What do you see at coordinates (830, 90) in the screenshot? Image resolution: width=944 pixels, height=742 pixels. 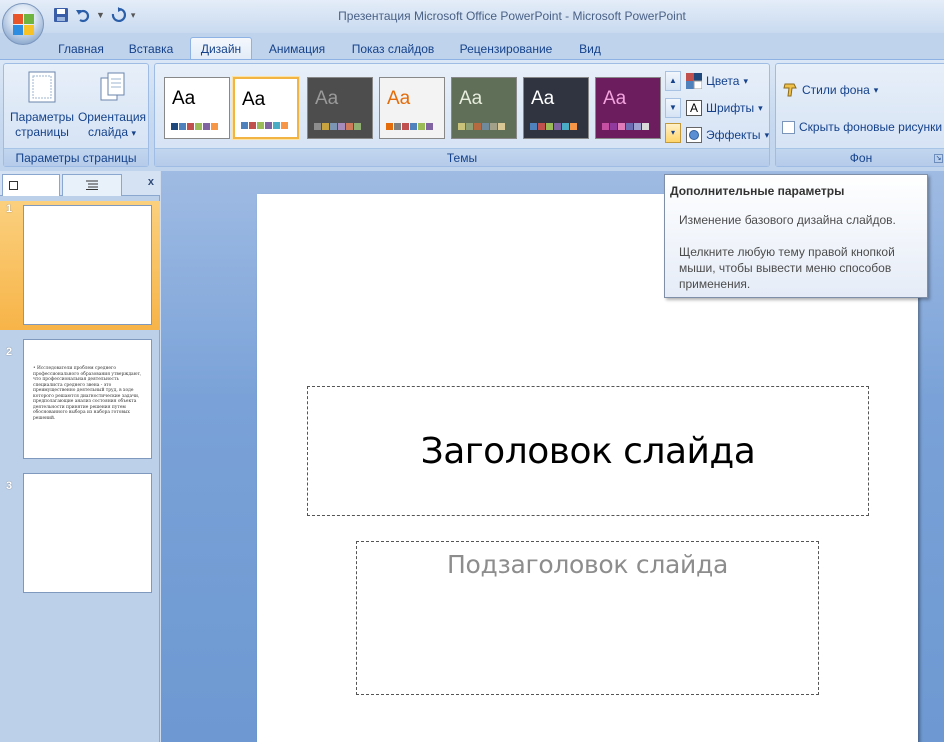 I see `background-styles-button: Стили фона ▾` at bounding box center [830, 90].